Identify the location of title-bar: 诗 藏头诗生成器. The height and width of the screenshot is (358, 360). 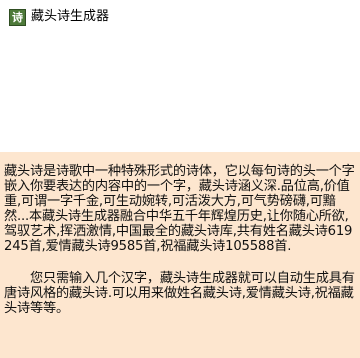
(180, 17).